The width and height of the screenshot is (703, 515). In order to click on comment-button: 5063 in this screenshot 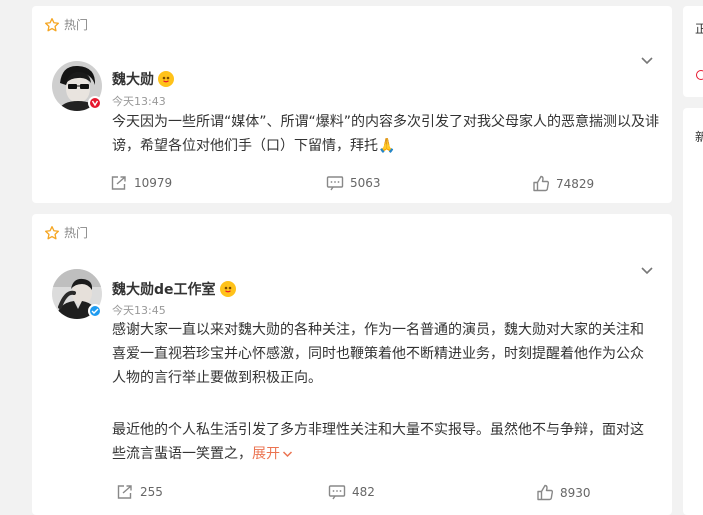, I will do `click(353, 183)`.